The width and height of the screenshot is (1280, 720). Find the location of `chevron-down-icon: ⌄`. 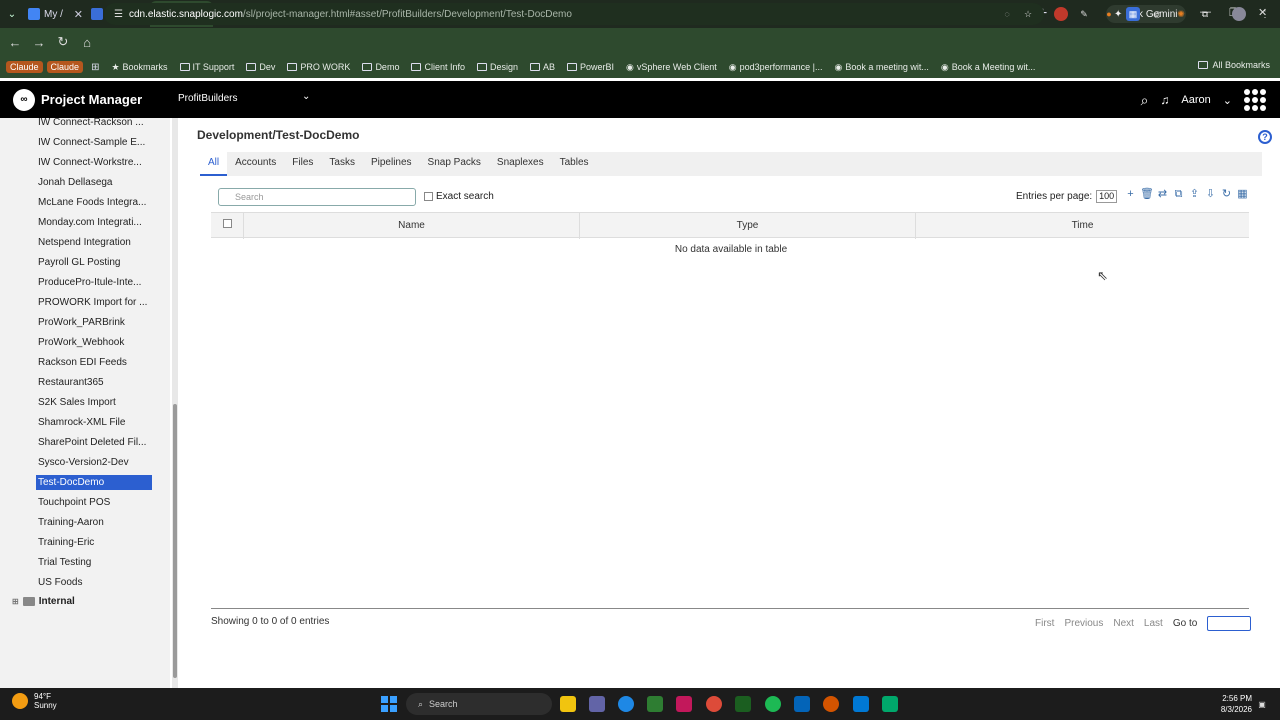

chevron-down-icon: ⌄ is located at coordinates (306, 96).